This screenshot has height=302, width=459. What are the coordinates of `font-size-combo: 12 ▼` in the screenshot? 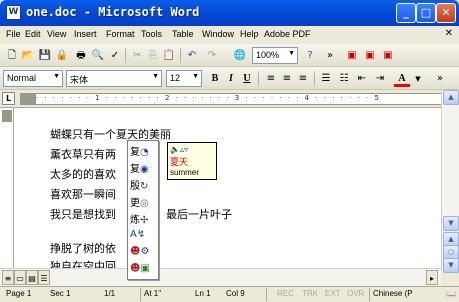 It's located at (184, 78).